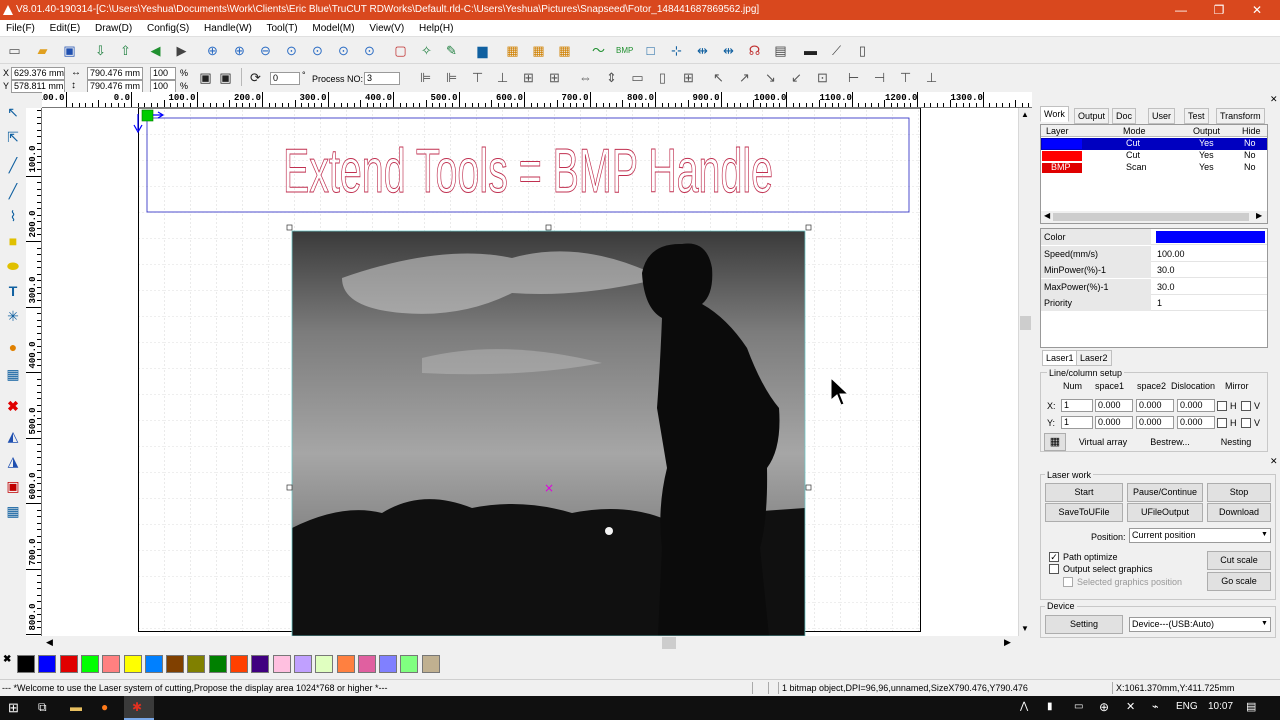  What do you see at coordinates (530, 643) in the screenshot?
I see `horizontal-scrollbar: ◀ ▶` at bounding box center [530, 643].